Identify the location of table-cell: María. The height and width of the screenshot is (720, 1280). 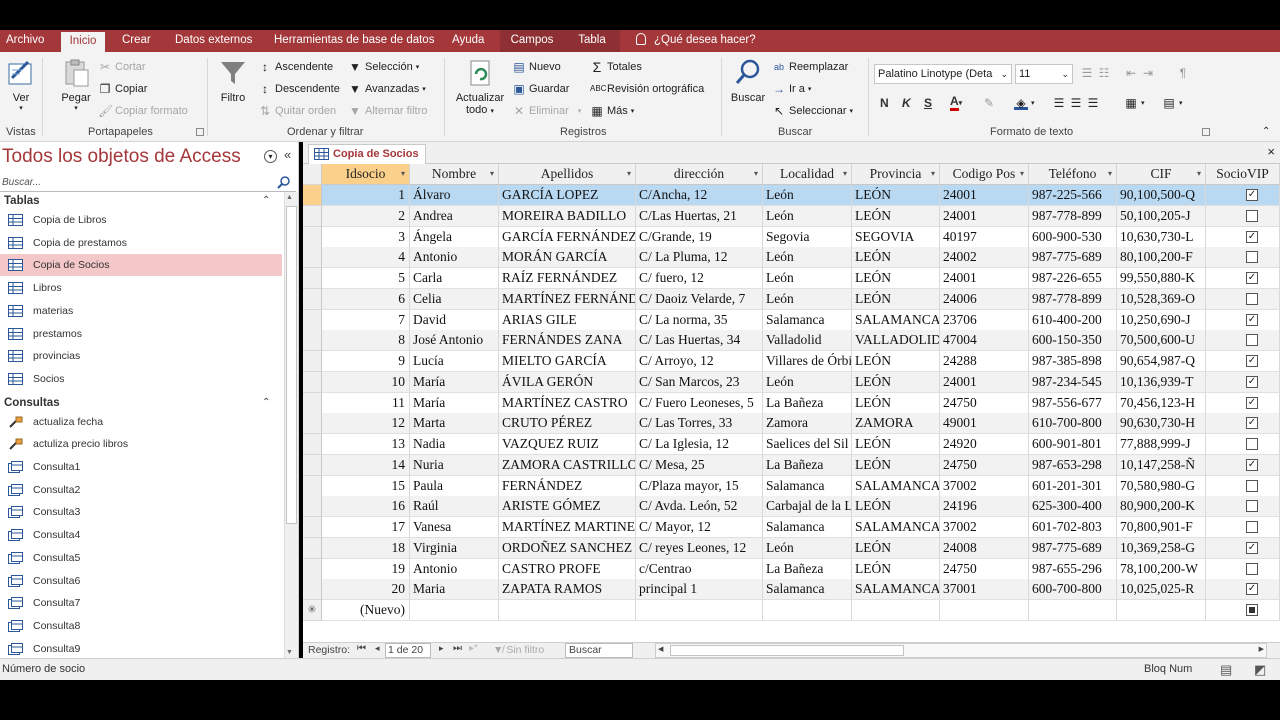
(454, 403).